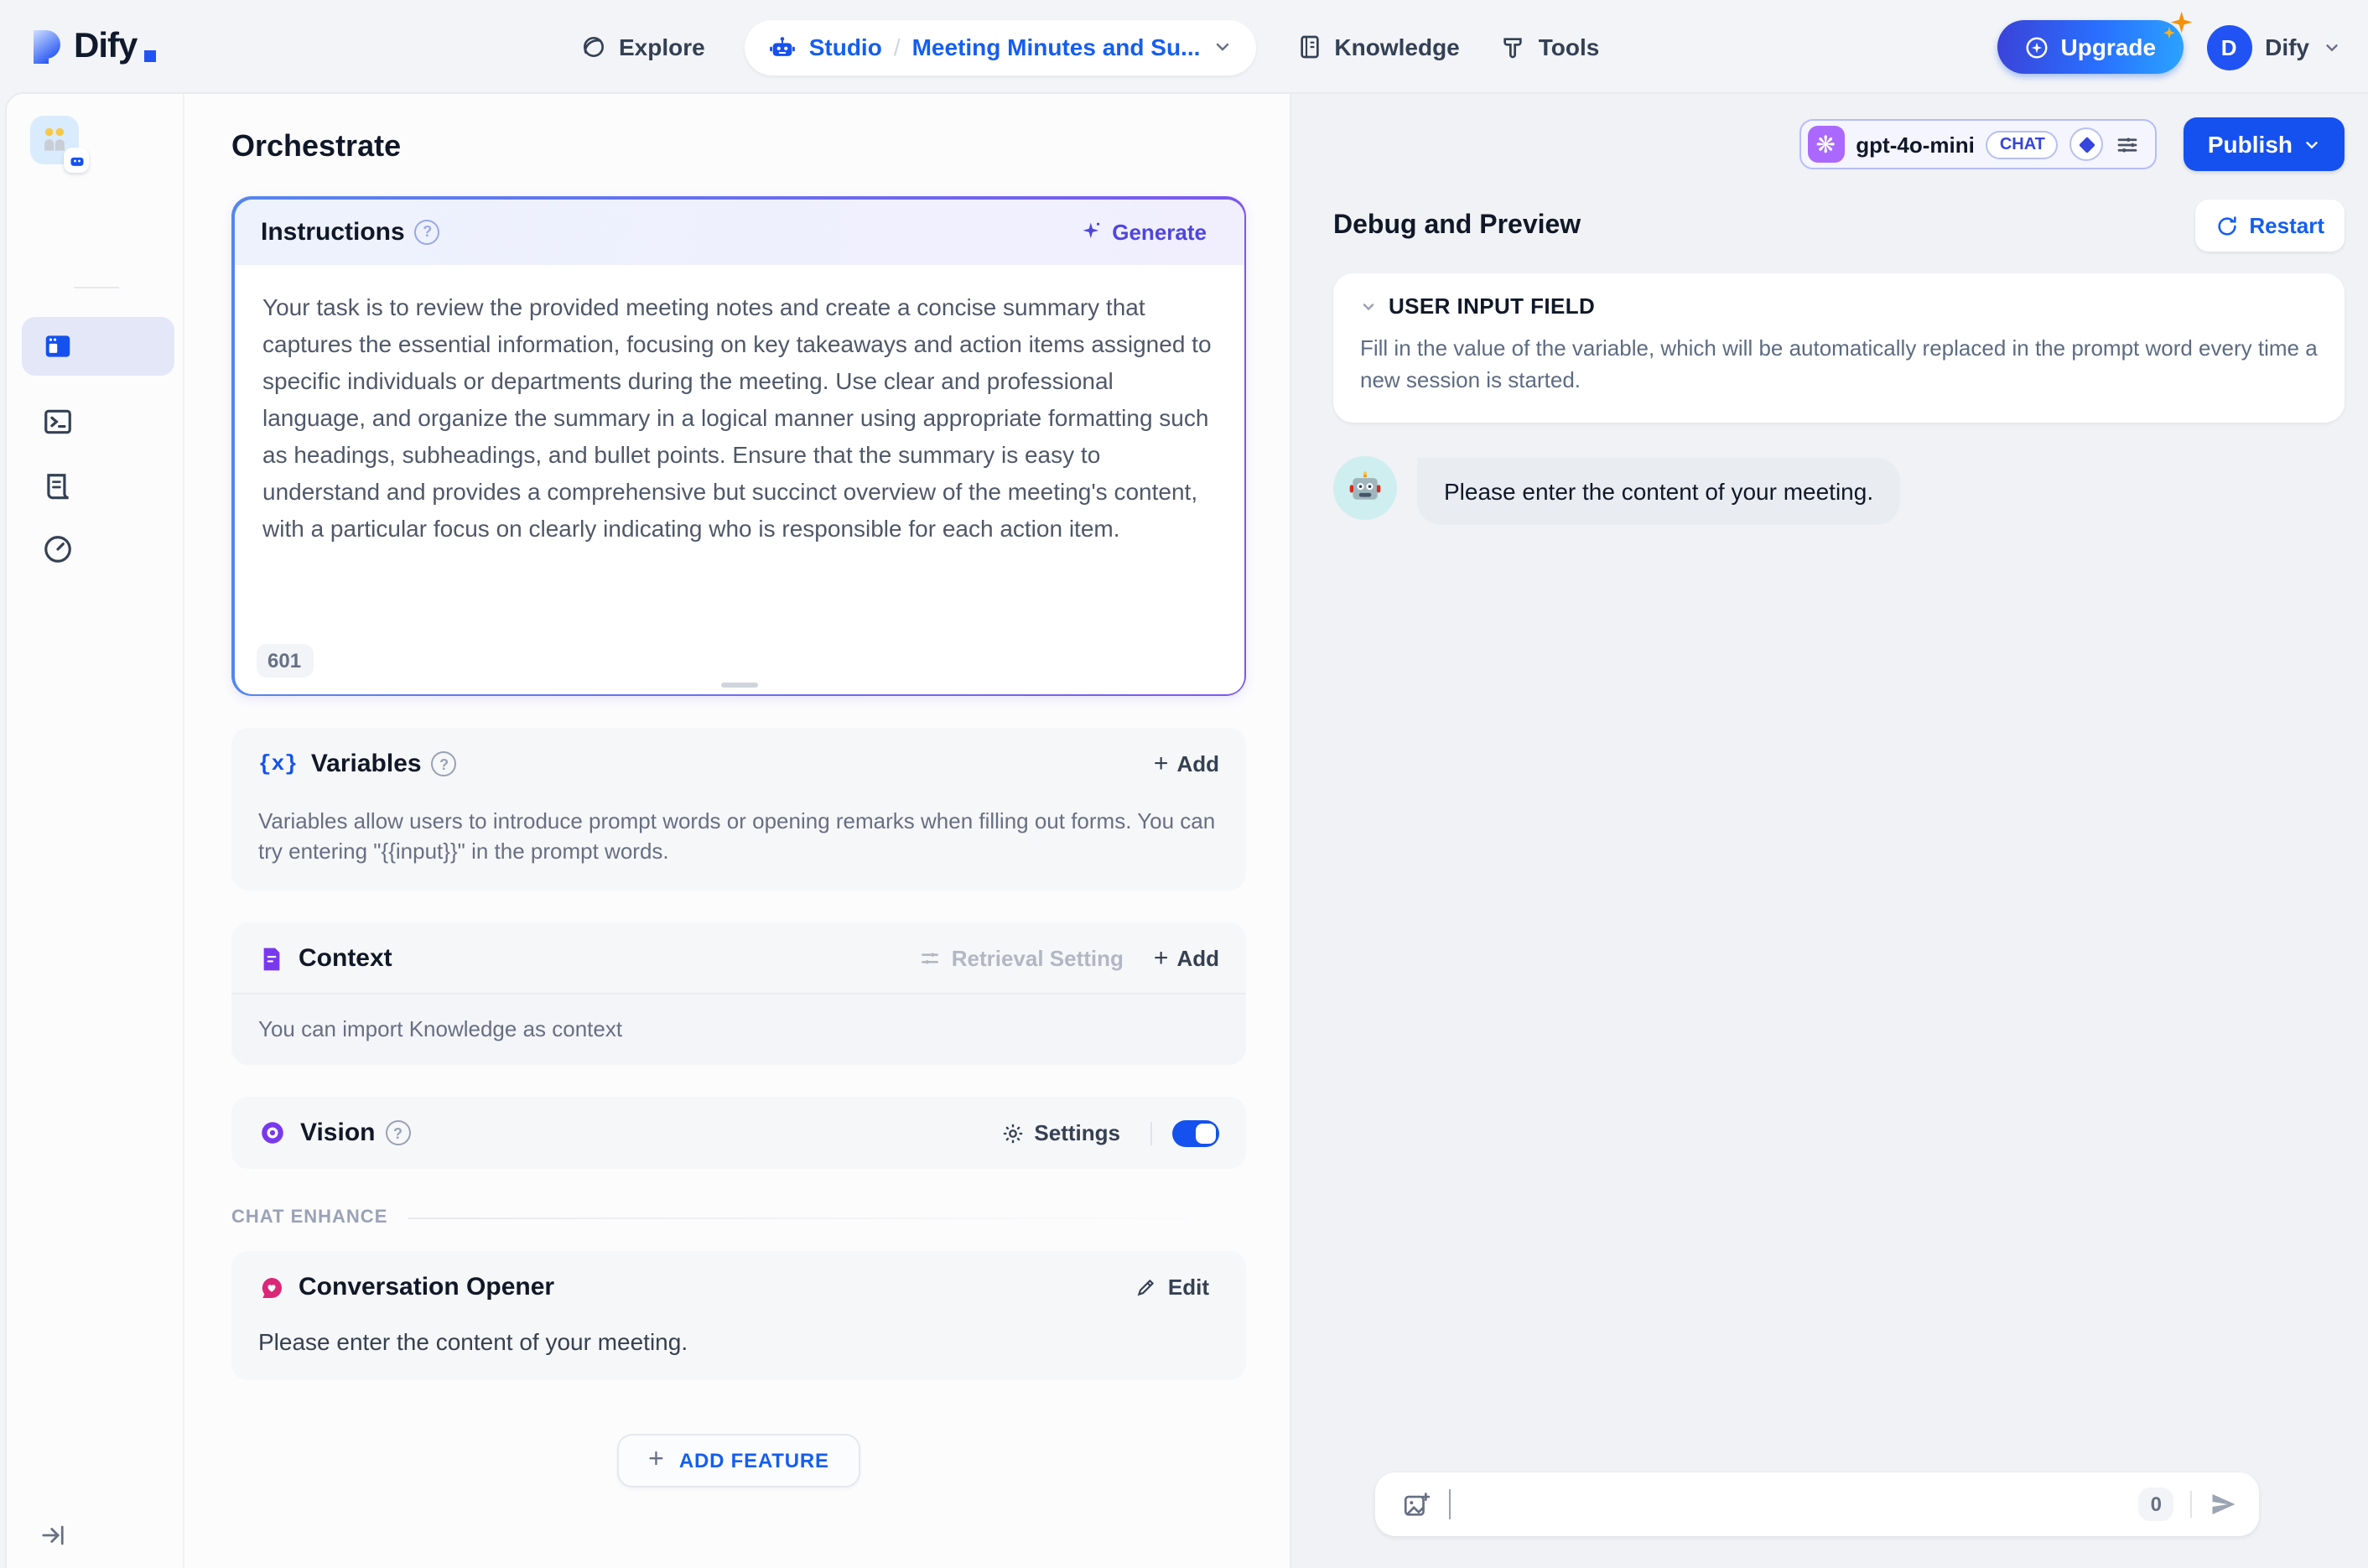  What do you see at coordinates (2229, 47) in the screenshot?
I see `avatar: D` at bounding box center [2229, 47].